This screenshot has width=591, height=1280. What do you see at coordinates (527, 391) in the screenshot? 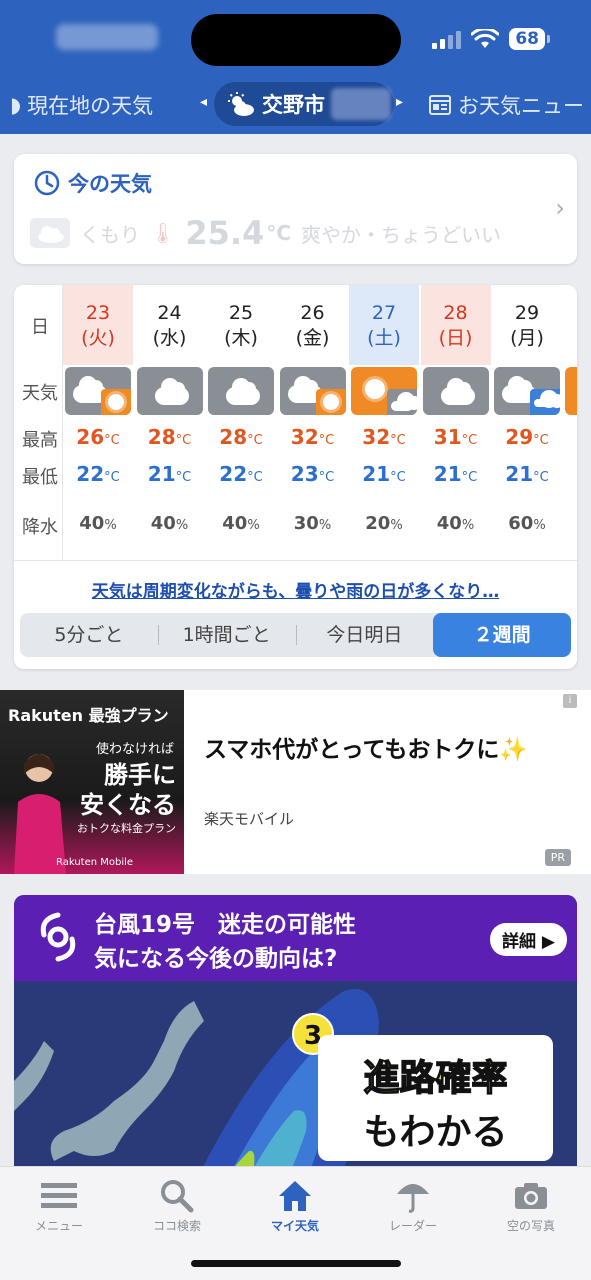
I see `weather-cloud-rain-icon` at bounding box center [527, 391].